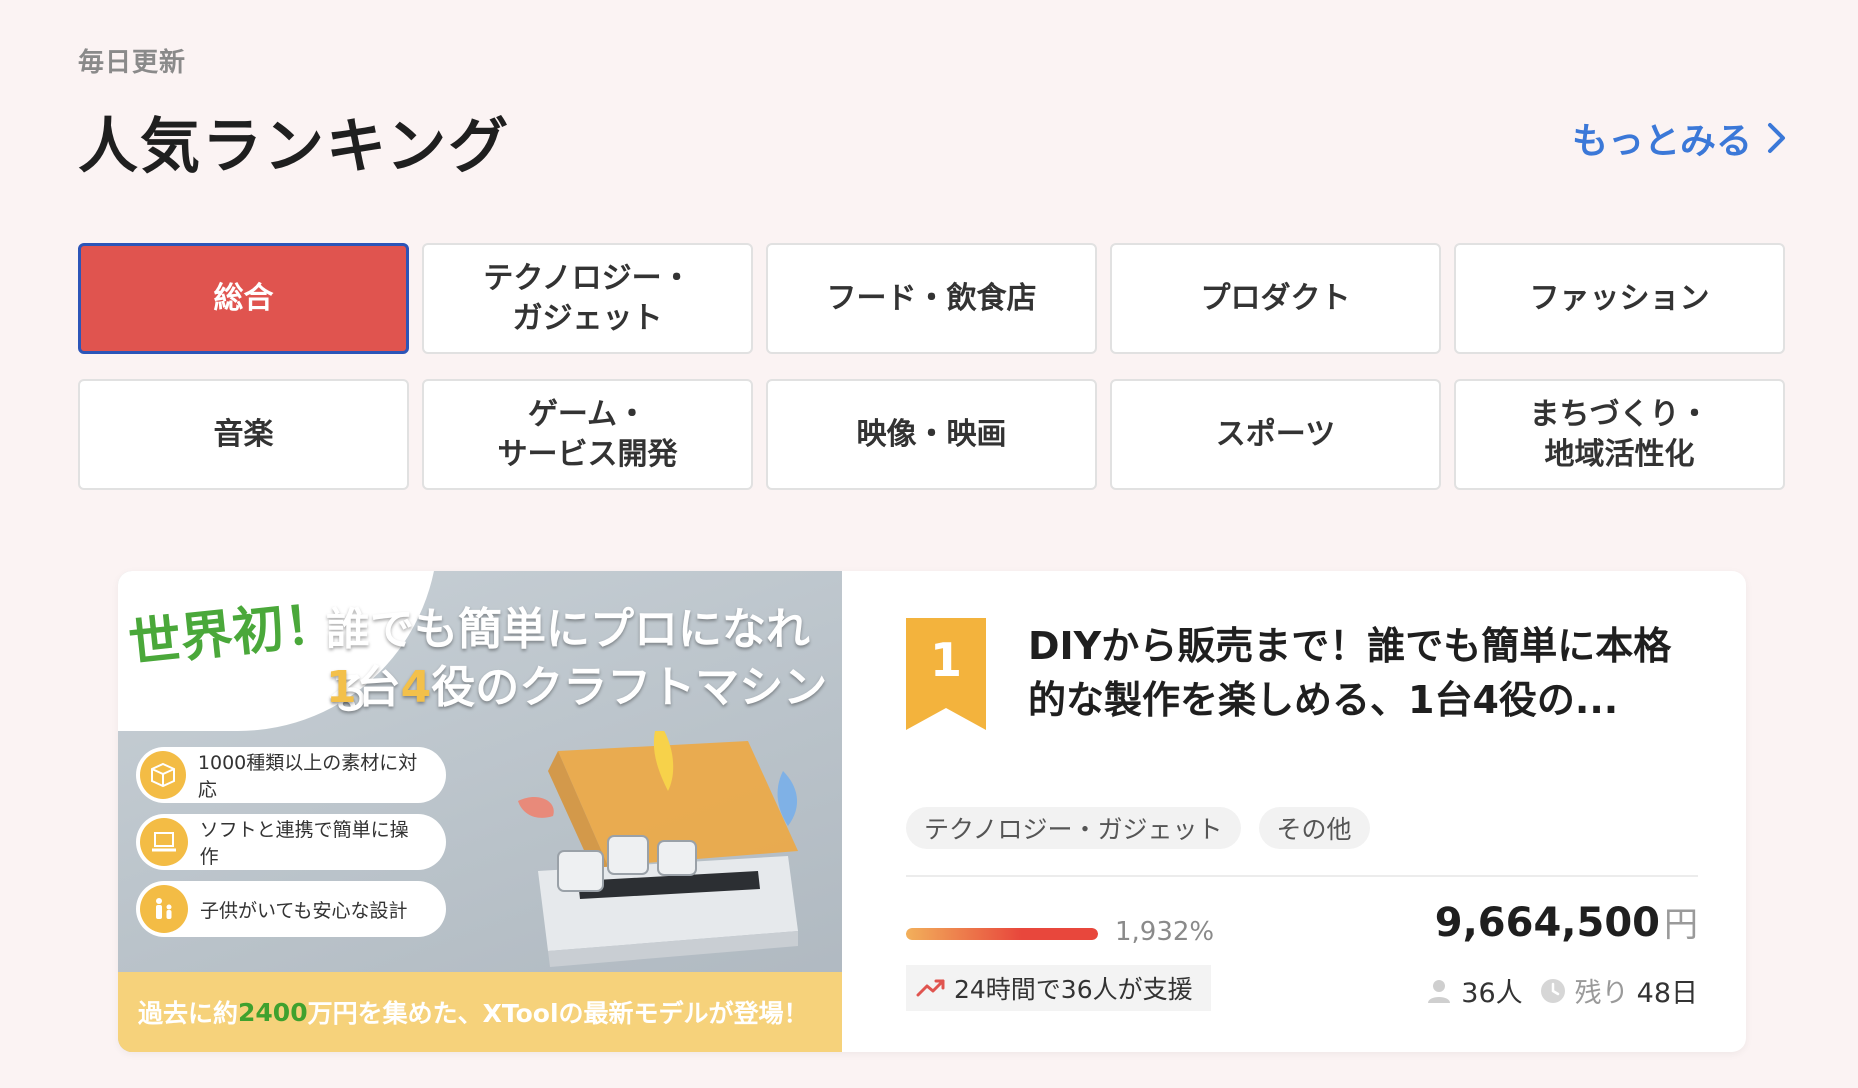 The height and width of the screenshot is (1088, 1858). I want to click on recent-support-badge: 24時間で36人が支援, so click(1058, 988).